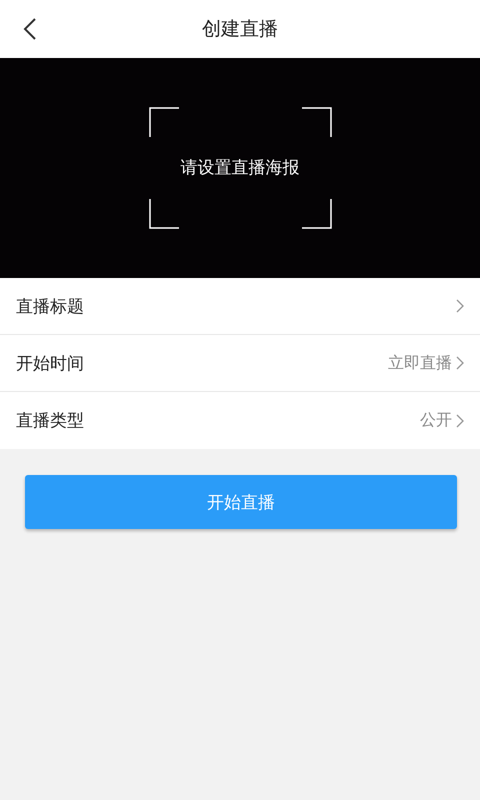  What do you see at coordinates (420, 363) in the screenshot?
I see `row-value: 立即直播` at bounding box center [420, 363].